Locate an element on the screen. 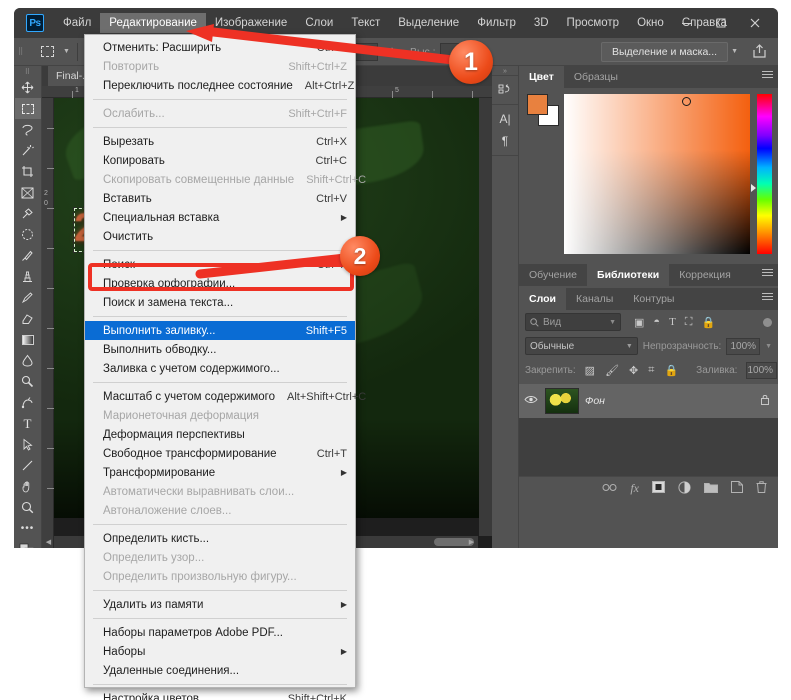 The width and height of the screenshot is (791, 700). blend-mode-select: Обычные ▼ is located at coordinates (581, 346).